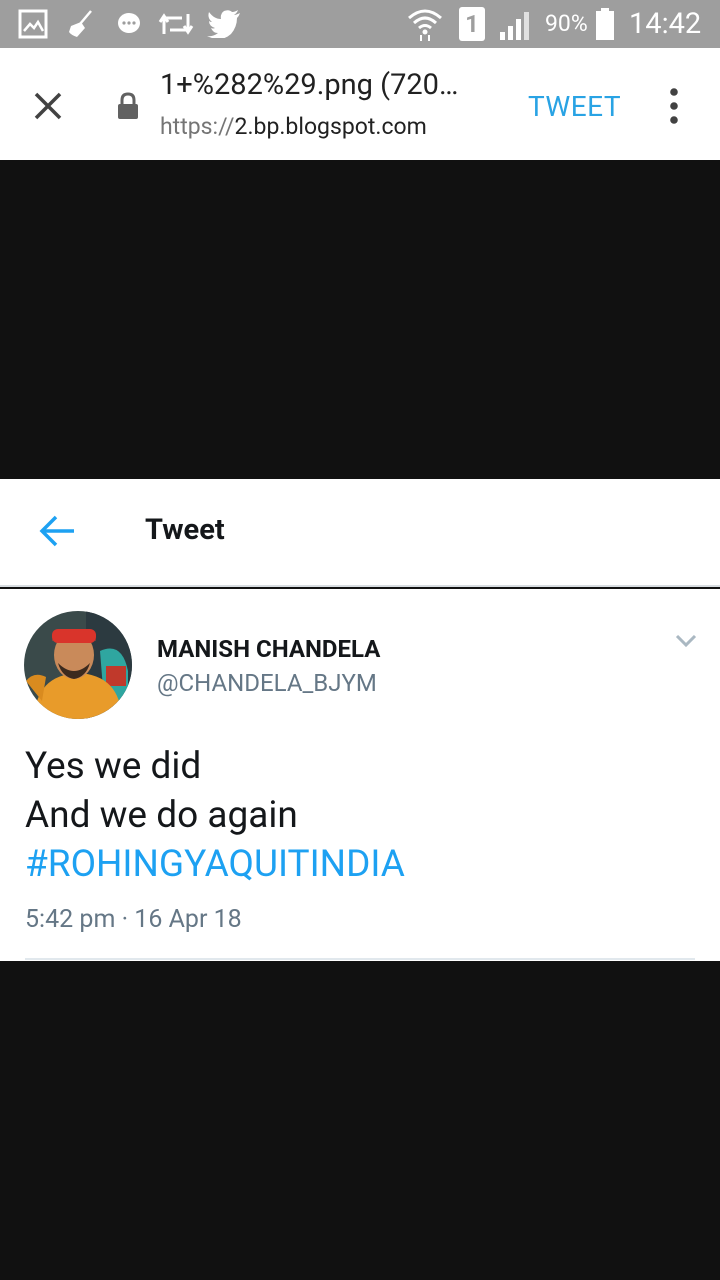 This screenshot has width=720, height=1280. What do you see at coordinates (215, 864) in the screenshot?
I see `hashtag-link: #ROHINGYAQUITINDIA` at bounding box center [215, 864].